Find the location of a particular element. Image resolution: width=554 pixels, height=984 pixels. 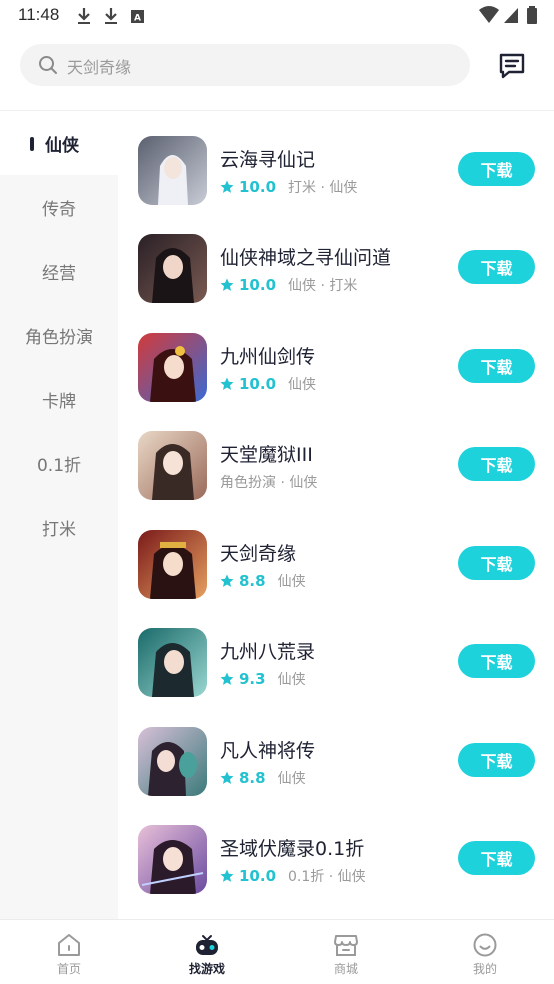

svg-text: A is located at coordinates (137, 19).